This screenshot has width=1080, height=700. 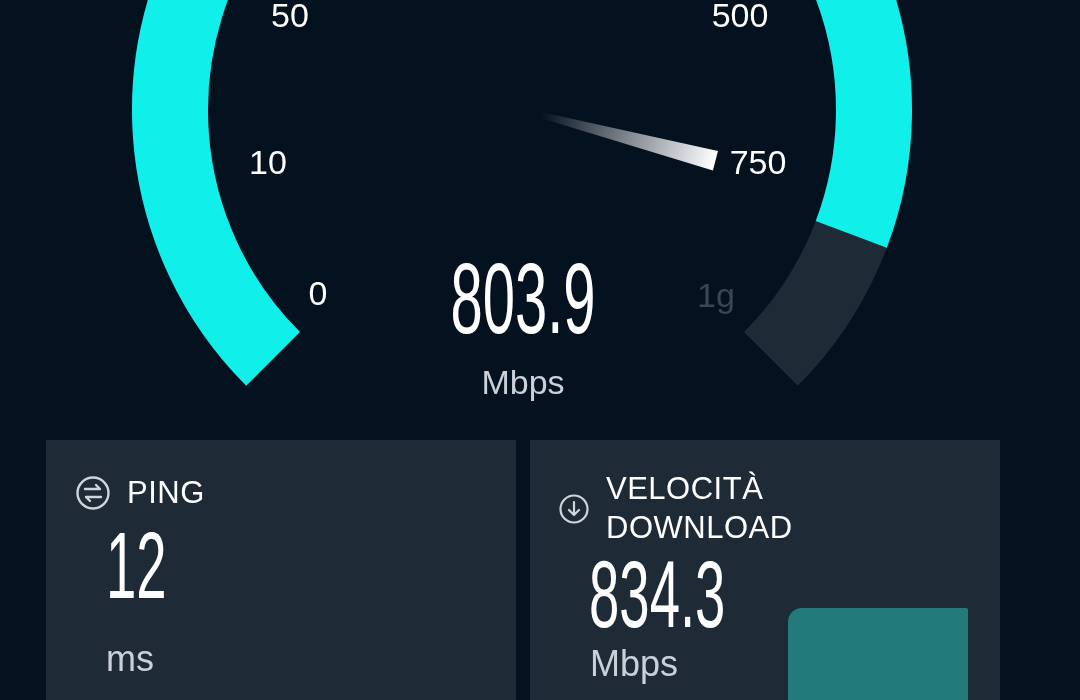 What do you see at coordinates (136, 565) in the screenshot?
I see `result-value: 12` at bounding box center [136, 565].